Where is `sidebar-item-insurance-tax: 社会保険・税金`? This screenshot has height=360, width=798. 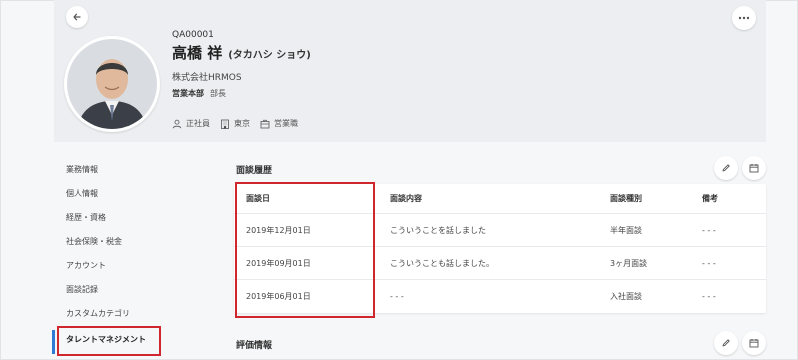 sidebar-item-insurance-tax: 社会保険・税金 is located at coordinates (127, 242).